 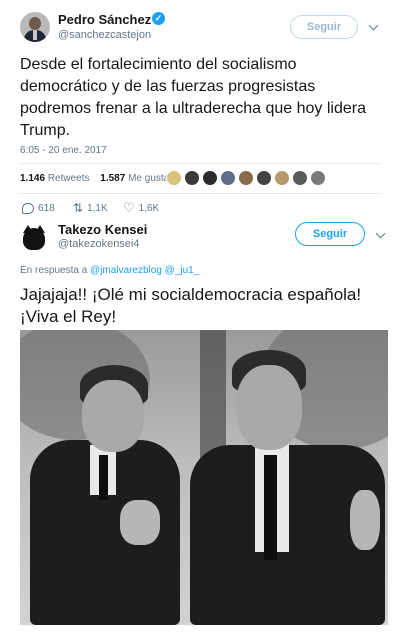 What do you see at coordinates (78, 208) in the screenshot?
I see `retweet-icon: ⇅` at bounding box center [78, 208].